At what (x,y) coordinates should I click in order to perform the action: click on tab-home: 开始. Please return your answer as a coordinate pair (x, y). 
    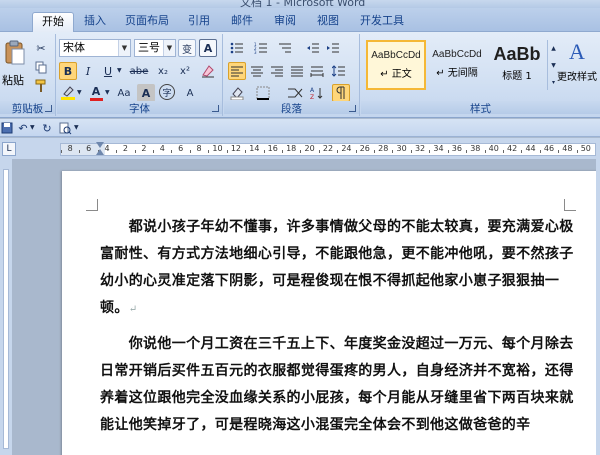
    Looking at the image, I should click on (53, 22).